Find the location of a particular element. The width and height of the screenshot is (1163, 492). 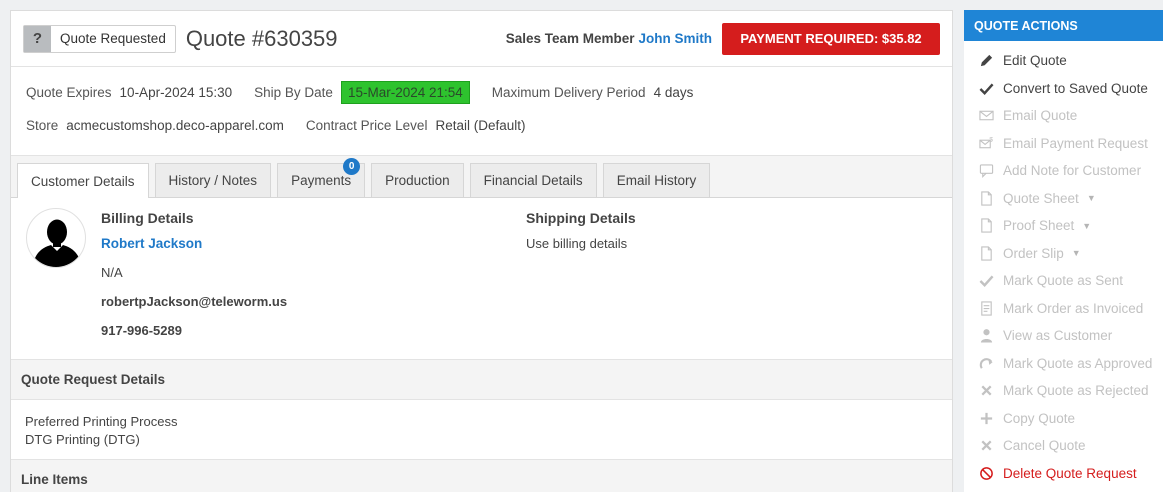

action-label: Cancel Quote is located at coordinates (1044, 446).